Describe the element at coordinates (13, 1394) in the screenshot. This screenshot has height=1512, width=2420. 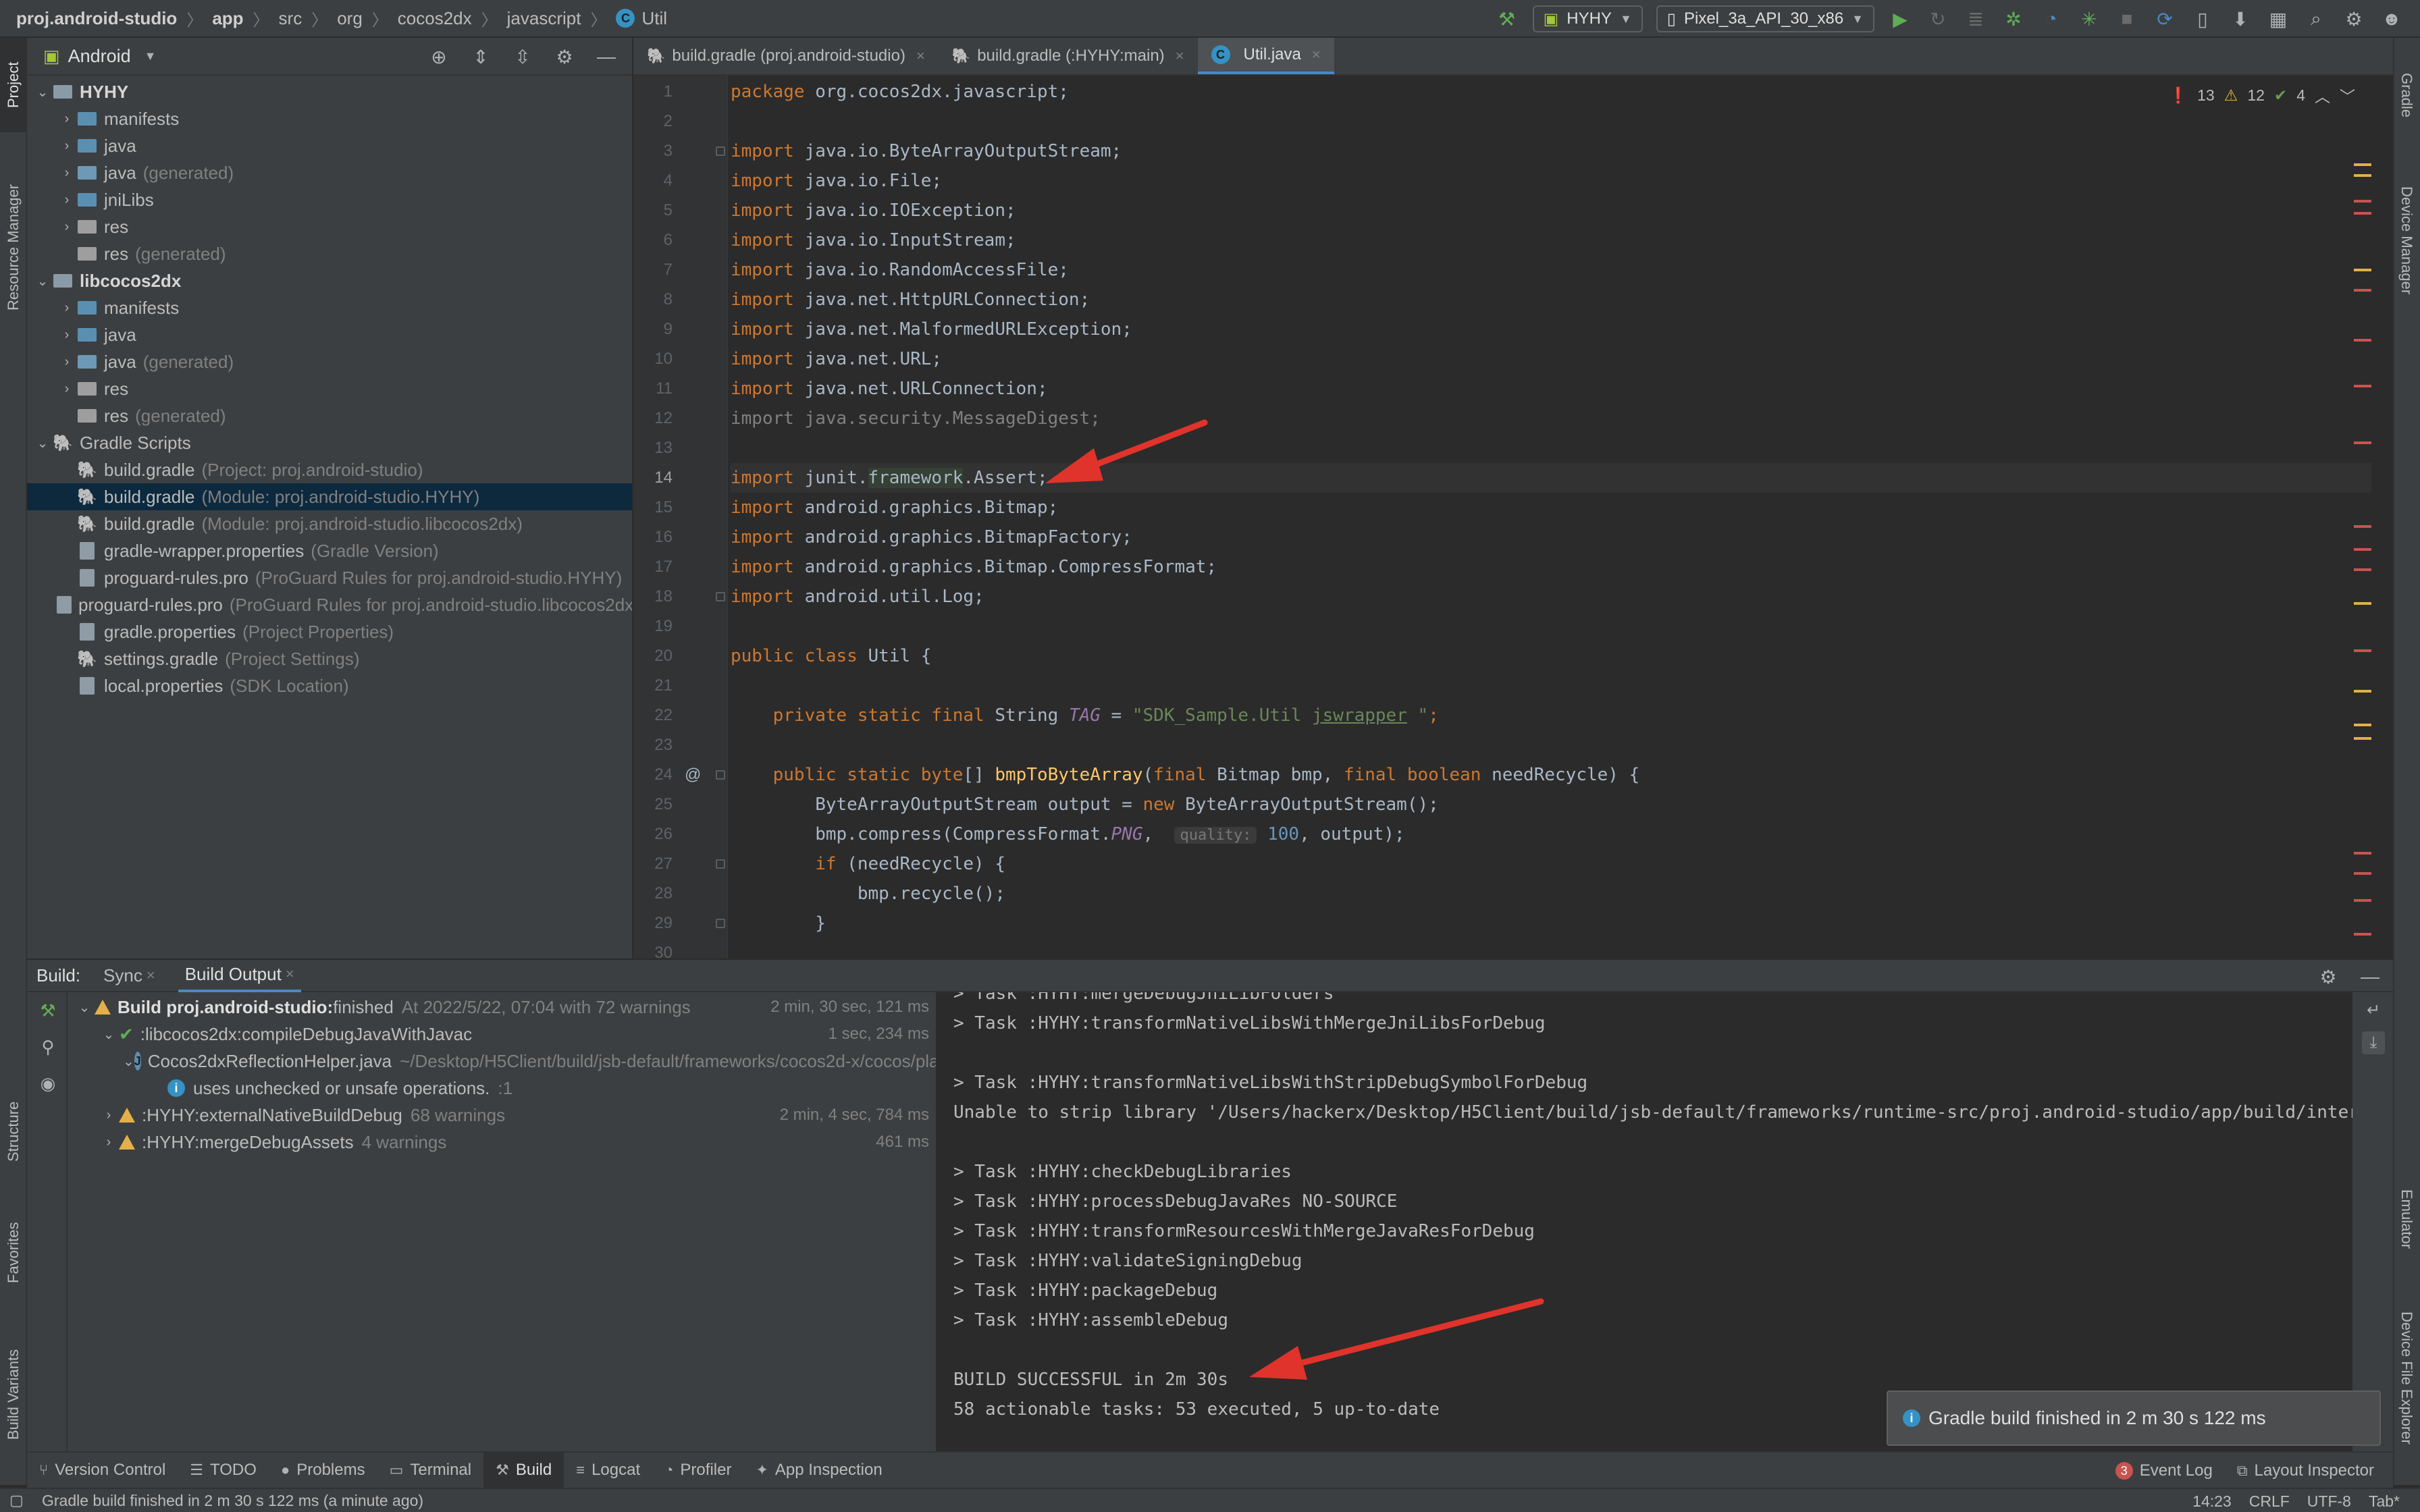
I see `tool-window-build-variants: Build Variants` at that location.